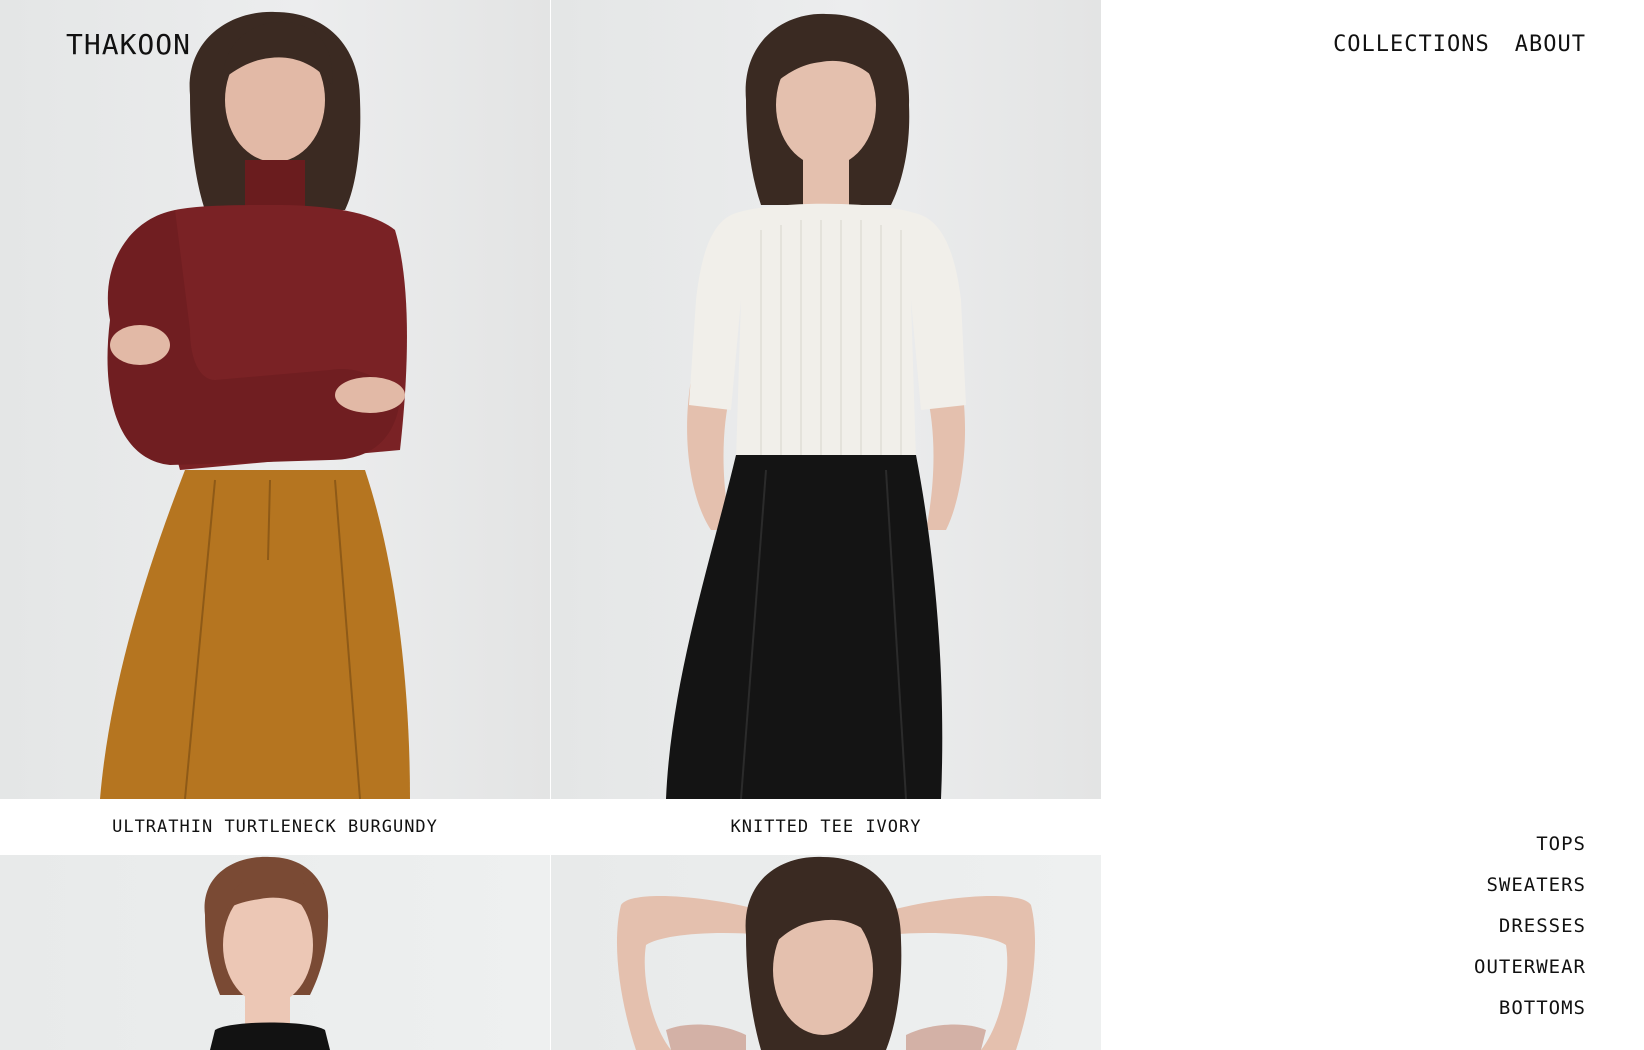  Describe the element at coordinates (1530, 967) in the screenshot. I see `category-outerwear-link: OUTERWEAR` at that location.